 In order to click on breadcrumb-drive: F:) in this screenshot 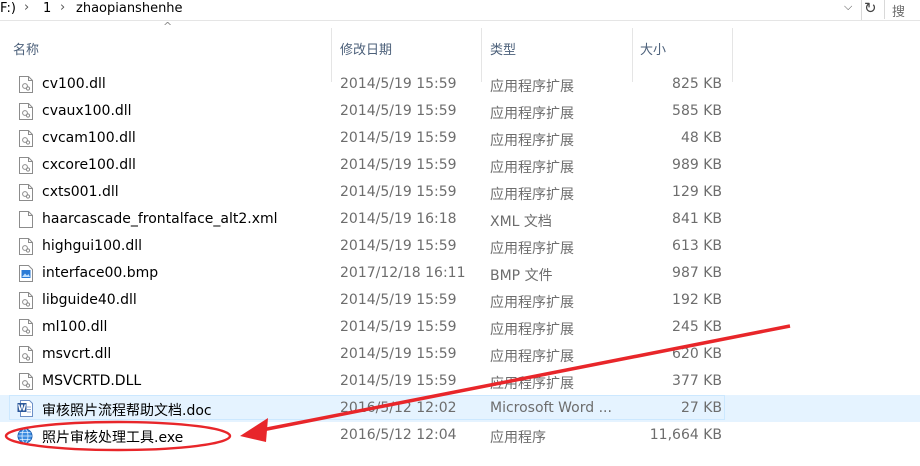, I will do `click(8, 8)`.